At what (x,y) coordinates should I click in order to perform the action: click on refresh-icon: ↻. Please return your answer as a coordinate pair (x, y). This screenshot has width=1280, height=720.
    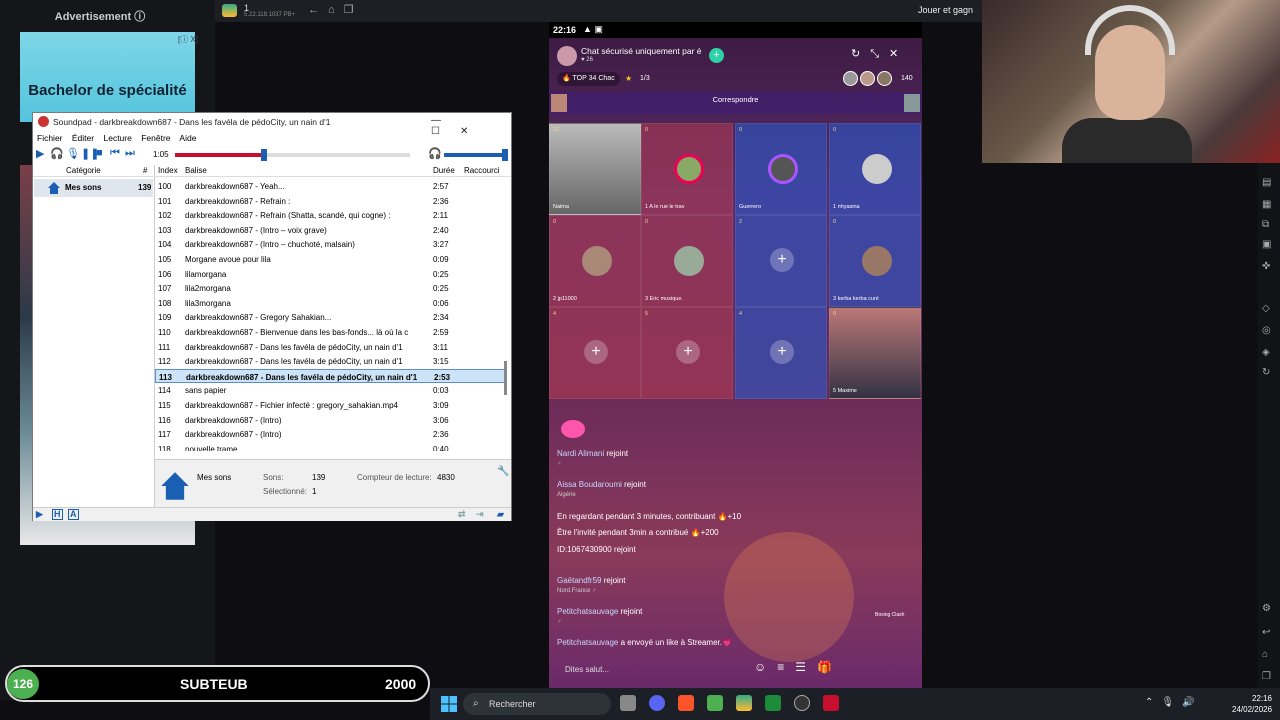
    Looking at the image, I should click on (1266, 372).